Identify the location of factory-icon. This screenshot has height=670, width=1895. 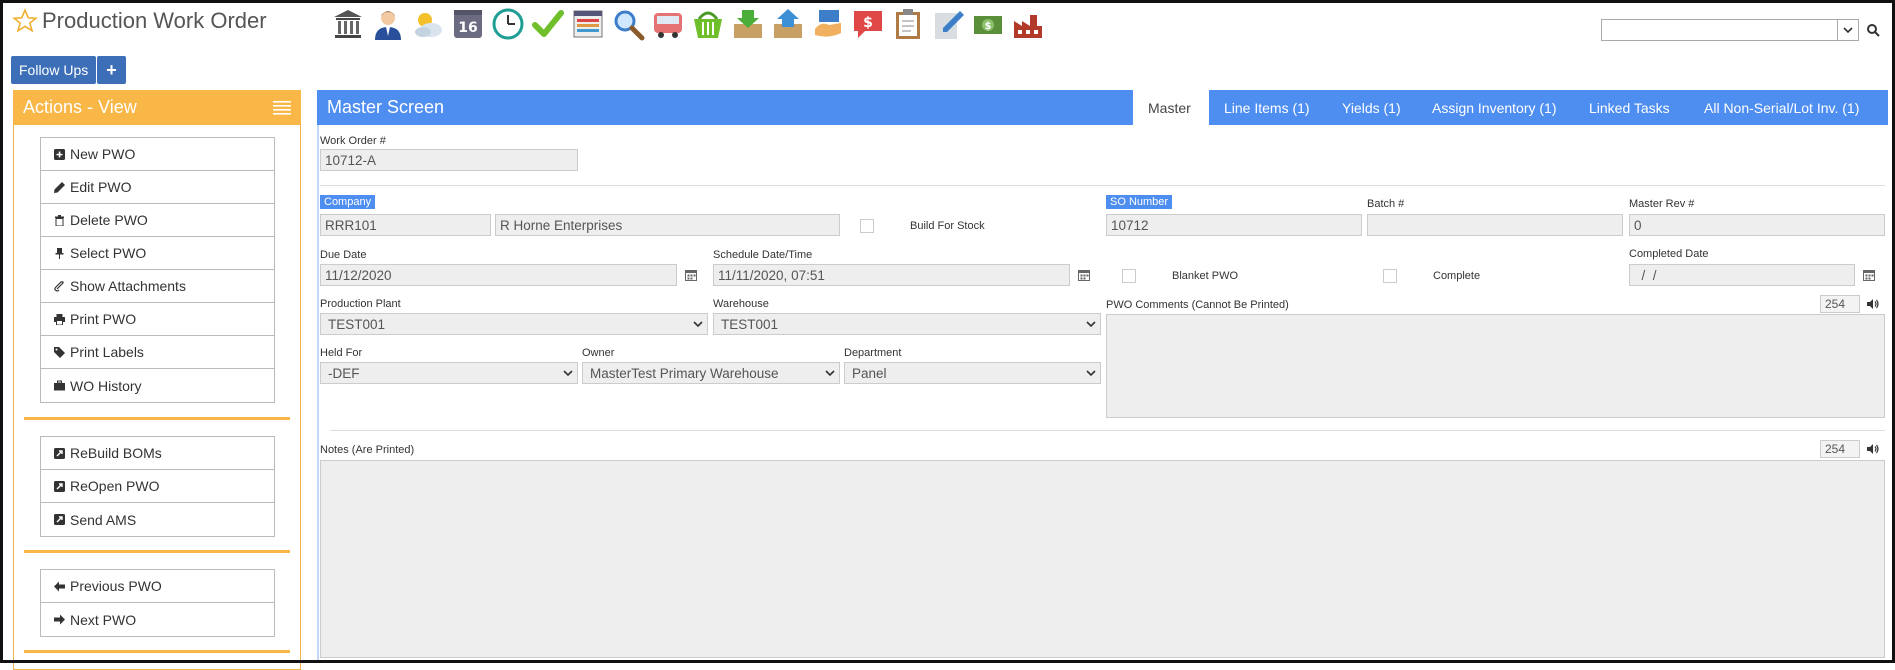
(1028, 24).